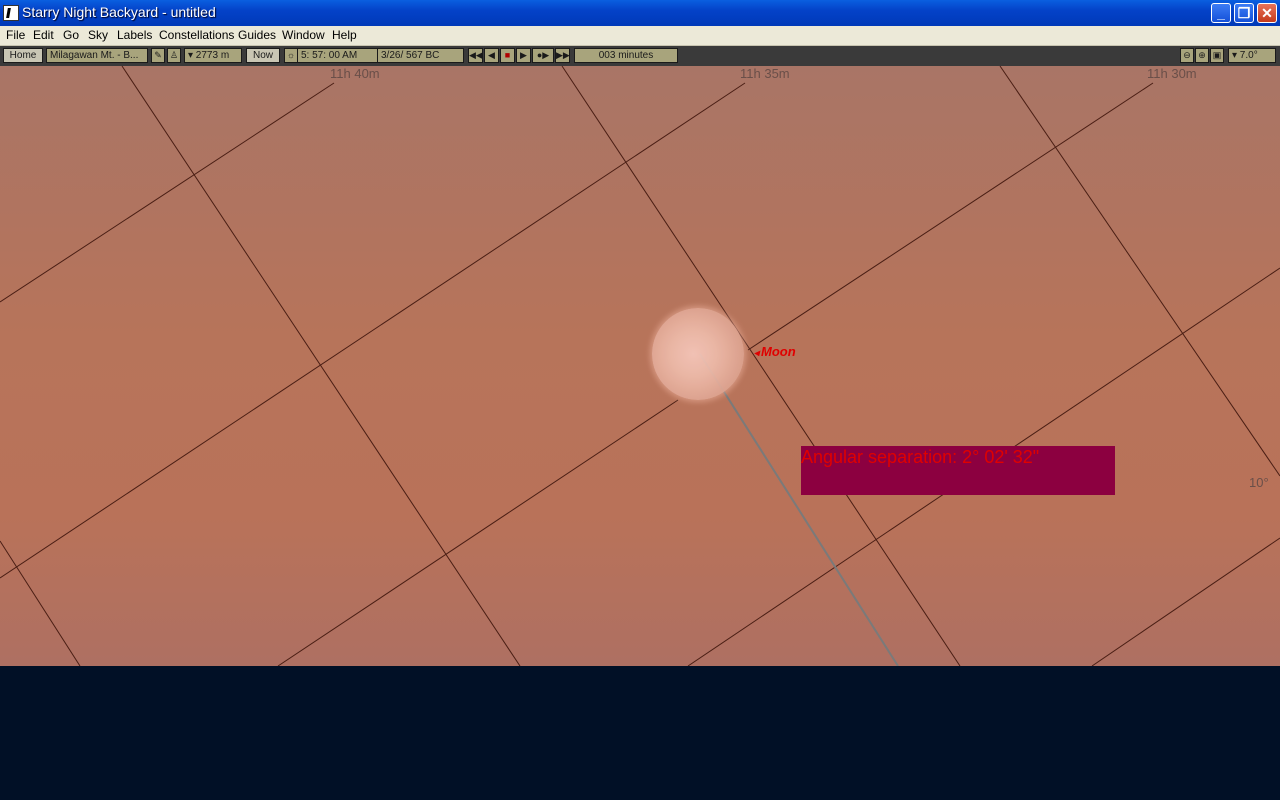 The image size is (1280, 800). Describe the element at coordinates (344, 35) in the screenshot. I see `menu-help: Help` at that location.